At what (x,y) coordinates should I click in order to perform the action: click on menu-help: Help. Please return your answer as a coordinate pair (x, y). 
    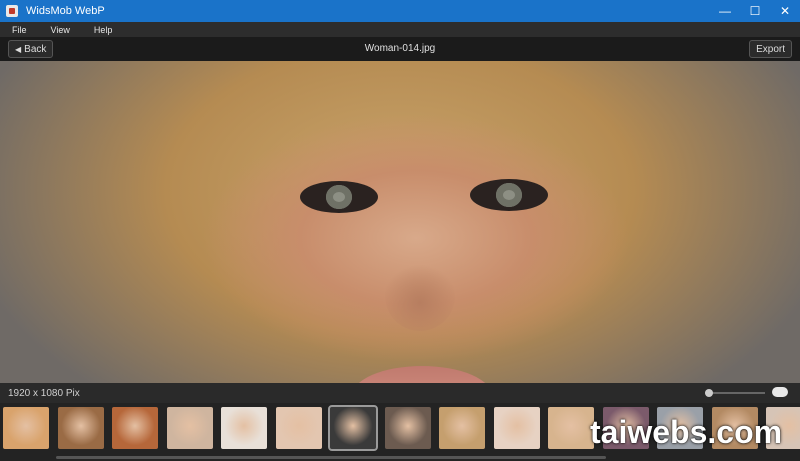
    Looking at the image, I should click on (103, 30).